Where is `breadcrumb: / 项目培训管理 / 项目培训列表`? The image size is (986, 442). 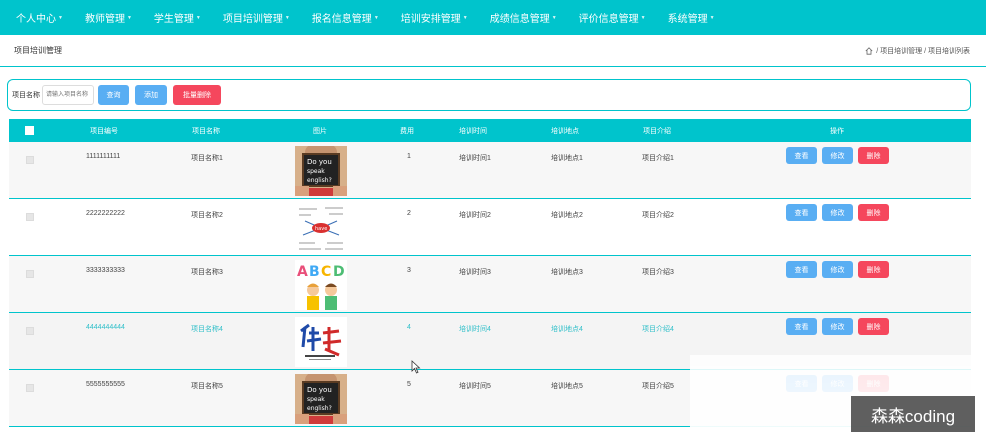
breadcrumb: / 项目培训管理 / 项目培训列表 is located at coordinates (917, 51).